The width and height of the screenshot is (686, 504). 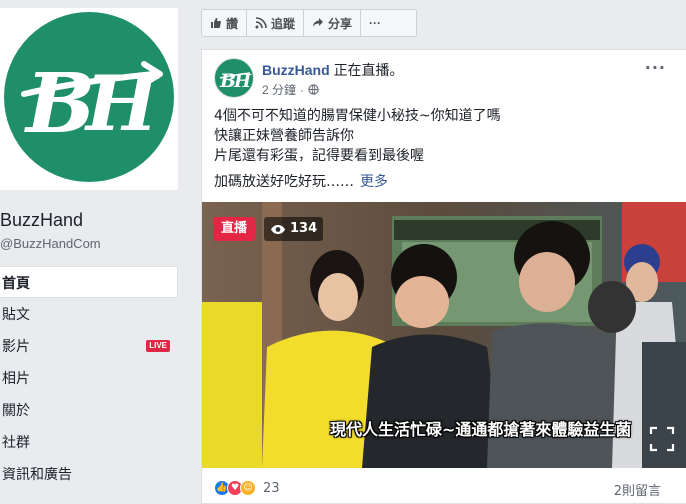 I want to click on reactions-summary: 👍 ♥ ☺ 23, so click(x=247, y=488).